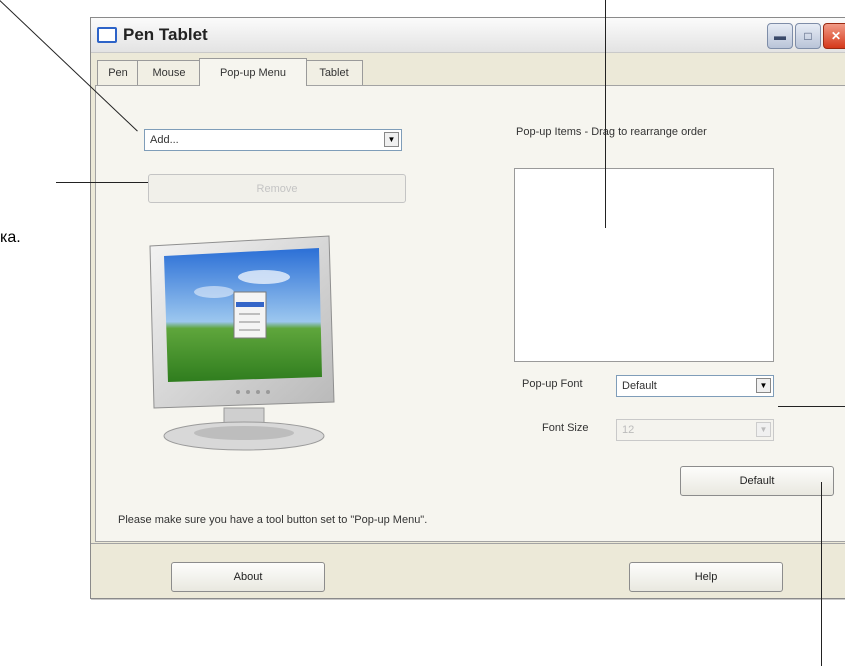 The width and height of the screenshot is (845, 666). I want to click on add-dropdown: Add... ▼, so click(273, 140).